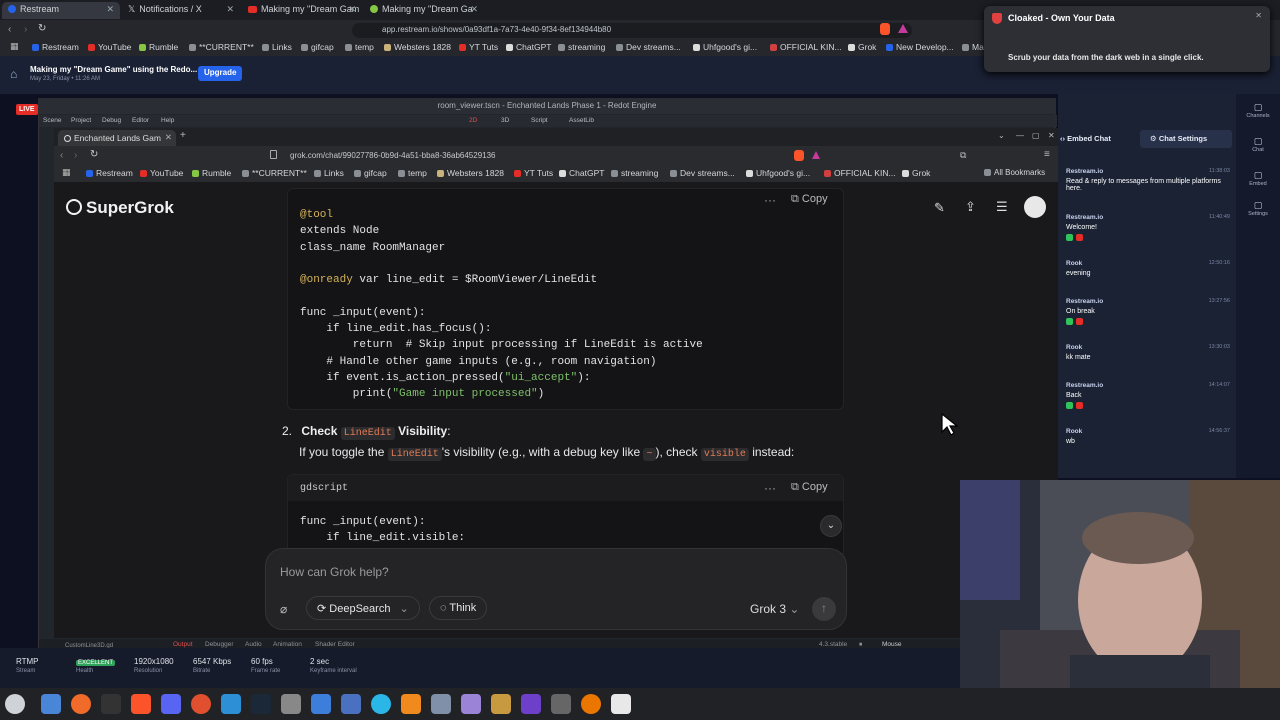 The height and width of the screenshot is (720, 1280). What do you see at coordinates (51, 704) in the screenshot?
I see `files-icon` at bounding box center [51, 704].